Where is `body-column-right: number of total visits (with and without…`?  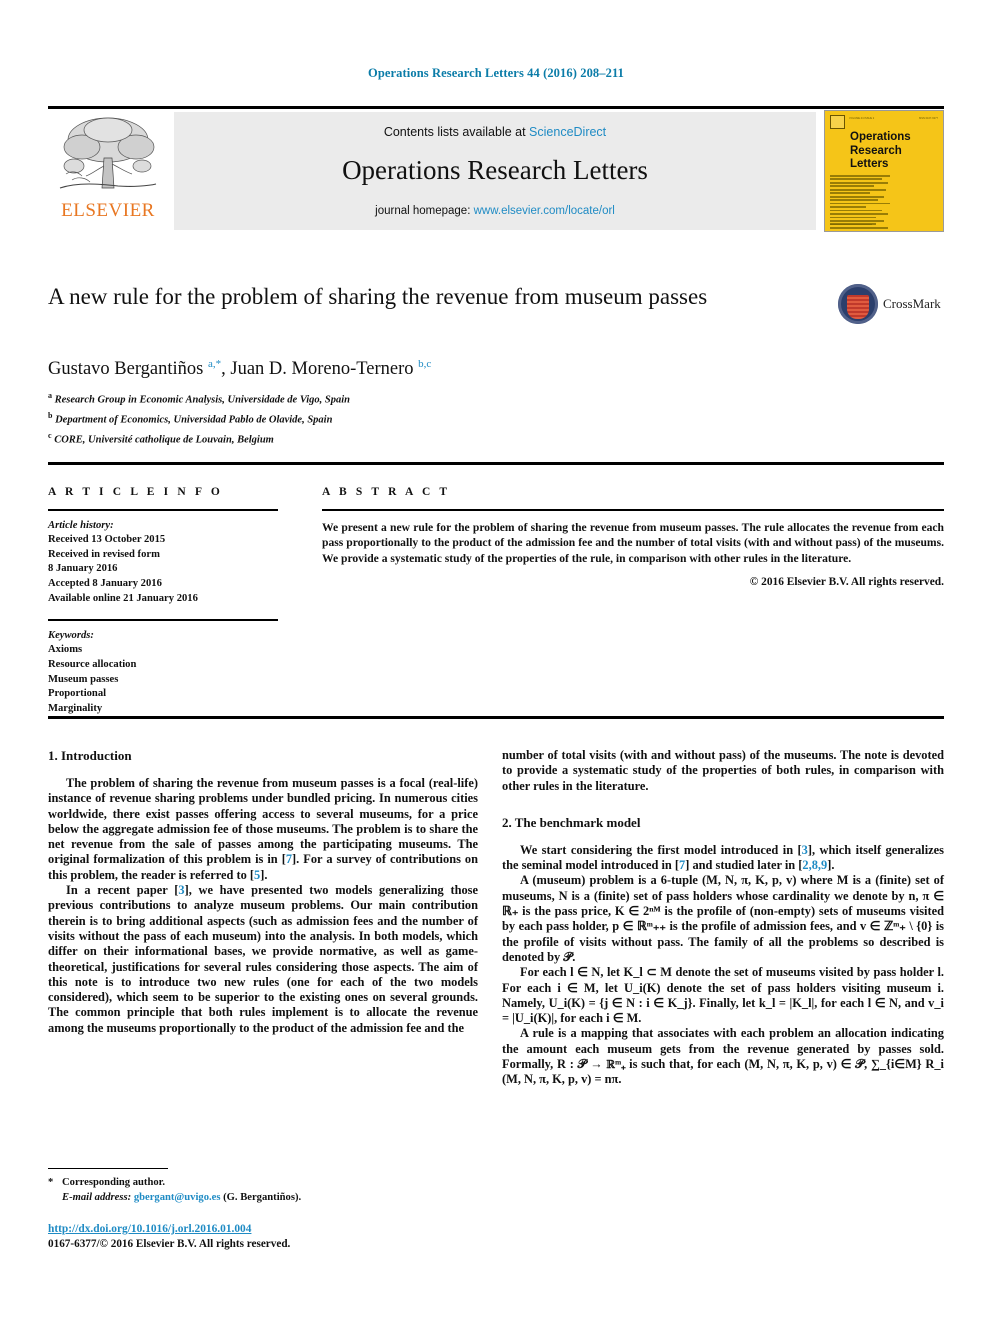 body-column-right: number of total visits (with and without… is located at coordinates (723, 918).